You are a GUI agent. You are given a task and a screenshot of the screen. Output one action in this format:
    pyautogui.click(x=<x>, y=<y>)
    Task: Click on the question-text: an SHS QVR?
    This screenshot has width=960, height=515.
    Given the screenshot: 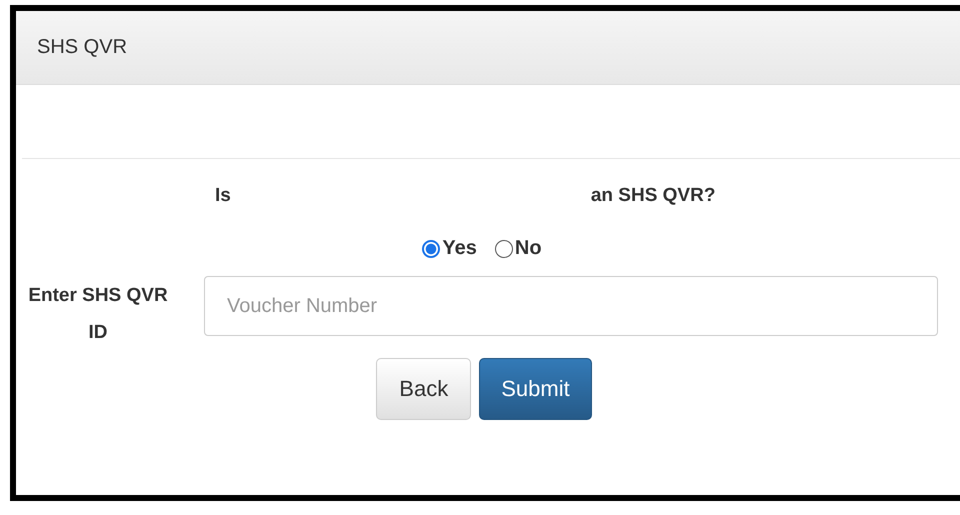 What is the action you would take?
    pyautogui.click(x=653, y=196)
    